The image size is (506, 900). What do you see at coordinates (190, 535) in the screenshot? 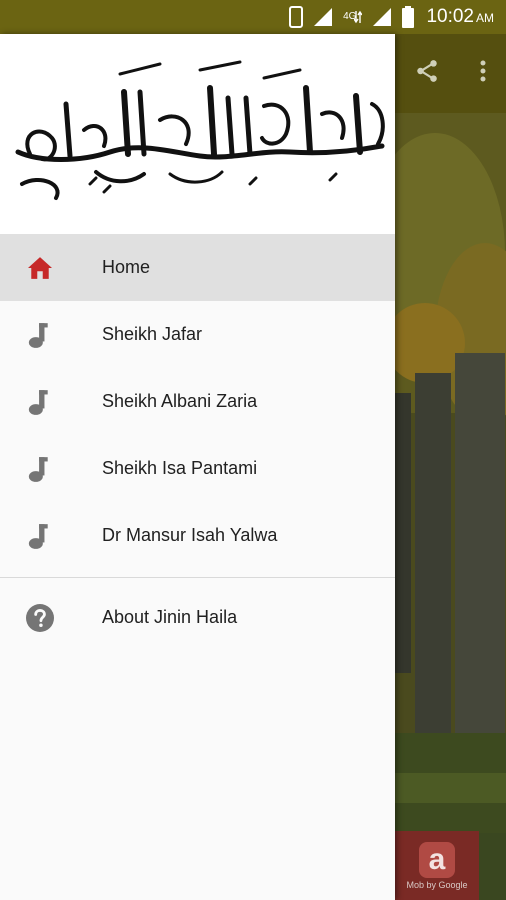
I see `menu-label-dr-mansur-isah-yalwa: Dr Mansur Isah Yalwa` at bounding box center [190, 535].